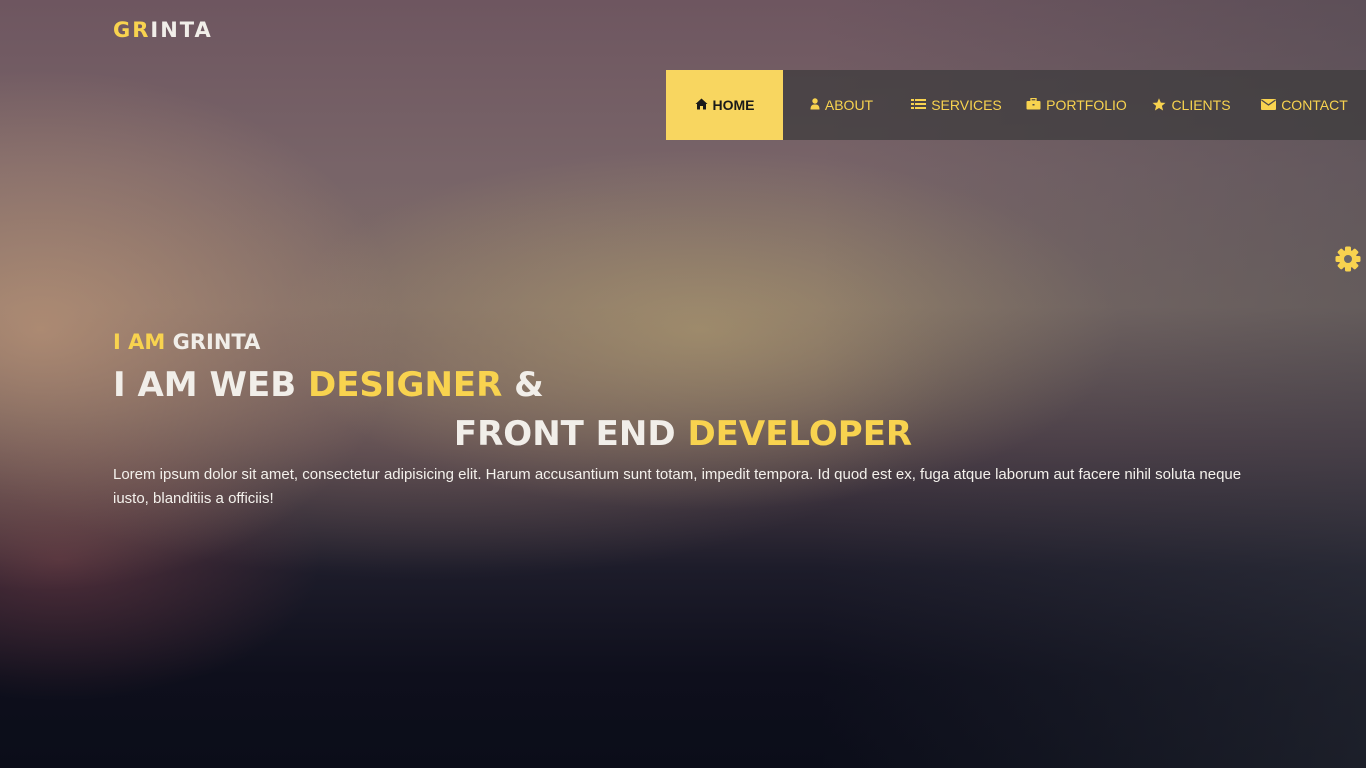 The height and width of the screenshot is (768, 1366). I want to click on hero-headline-line1: I AM WEB DESIGNER &, so click(328, 385).